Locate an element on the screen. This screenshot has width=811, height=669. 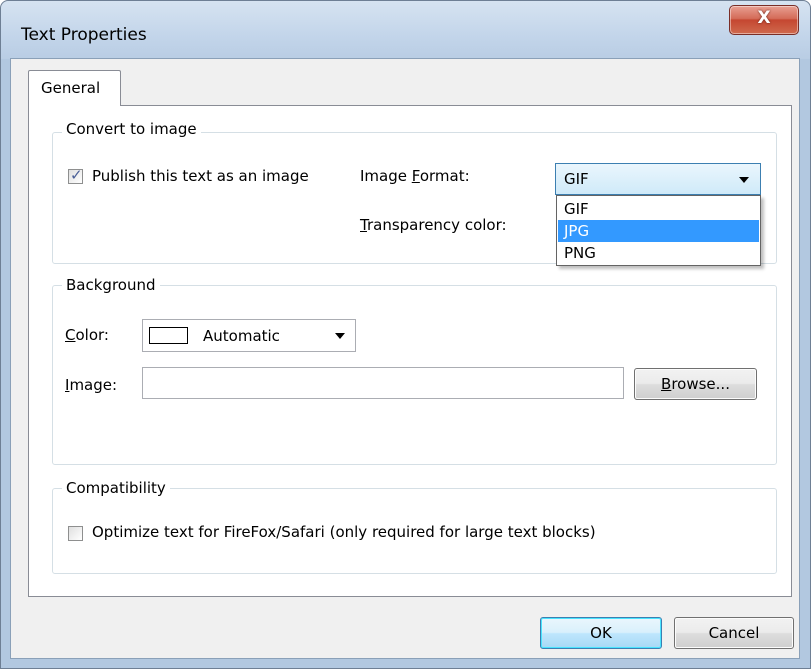
image-format-option-png: PNG is located at coordinates (658, 253).